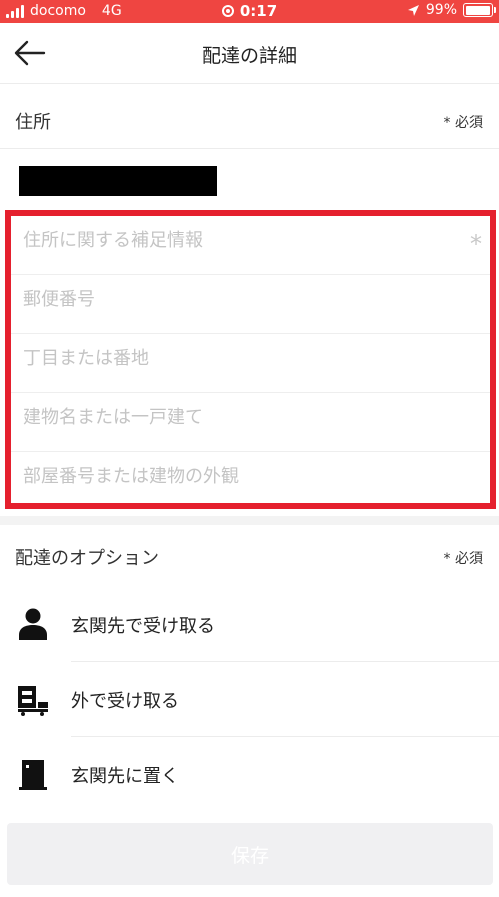  I want to click on battery-icon, so click(479, 10).